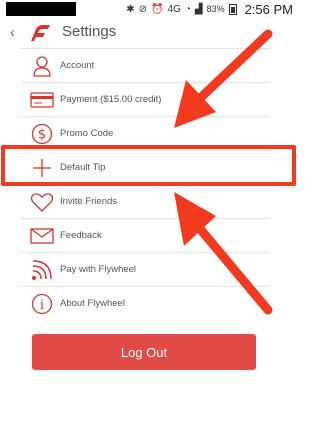 The height and width of the screenshot is (447, 320). Describe the element at coordinates (145, 235) in the screenshot. I see `menu-item-feedback: Feedback` at that location.